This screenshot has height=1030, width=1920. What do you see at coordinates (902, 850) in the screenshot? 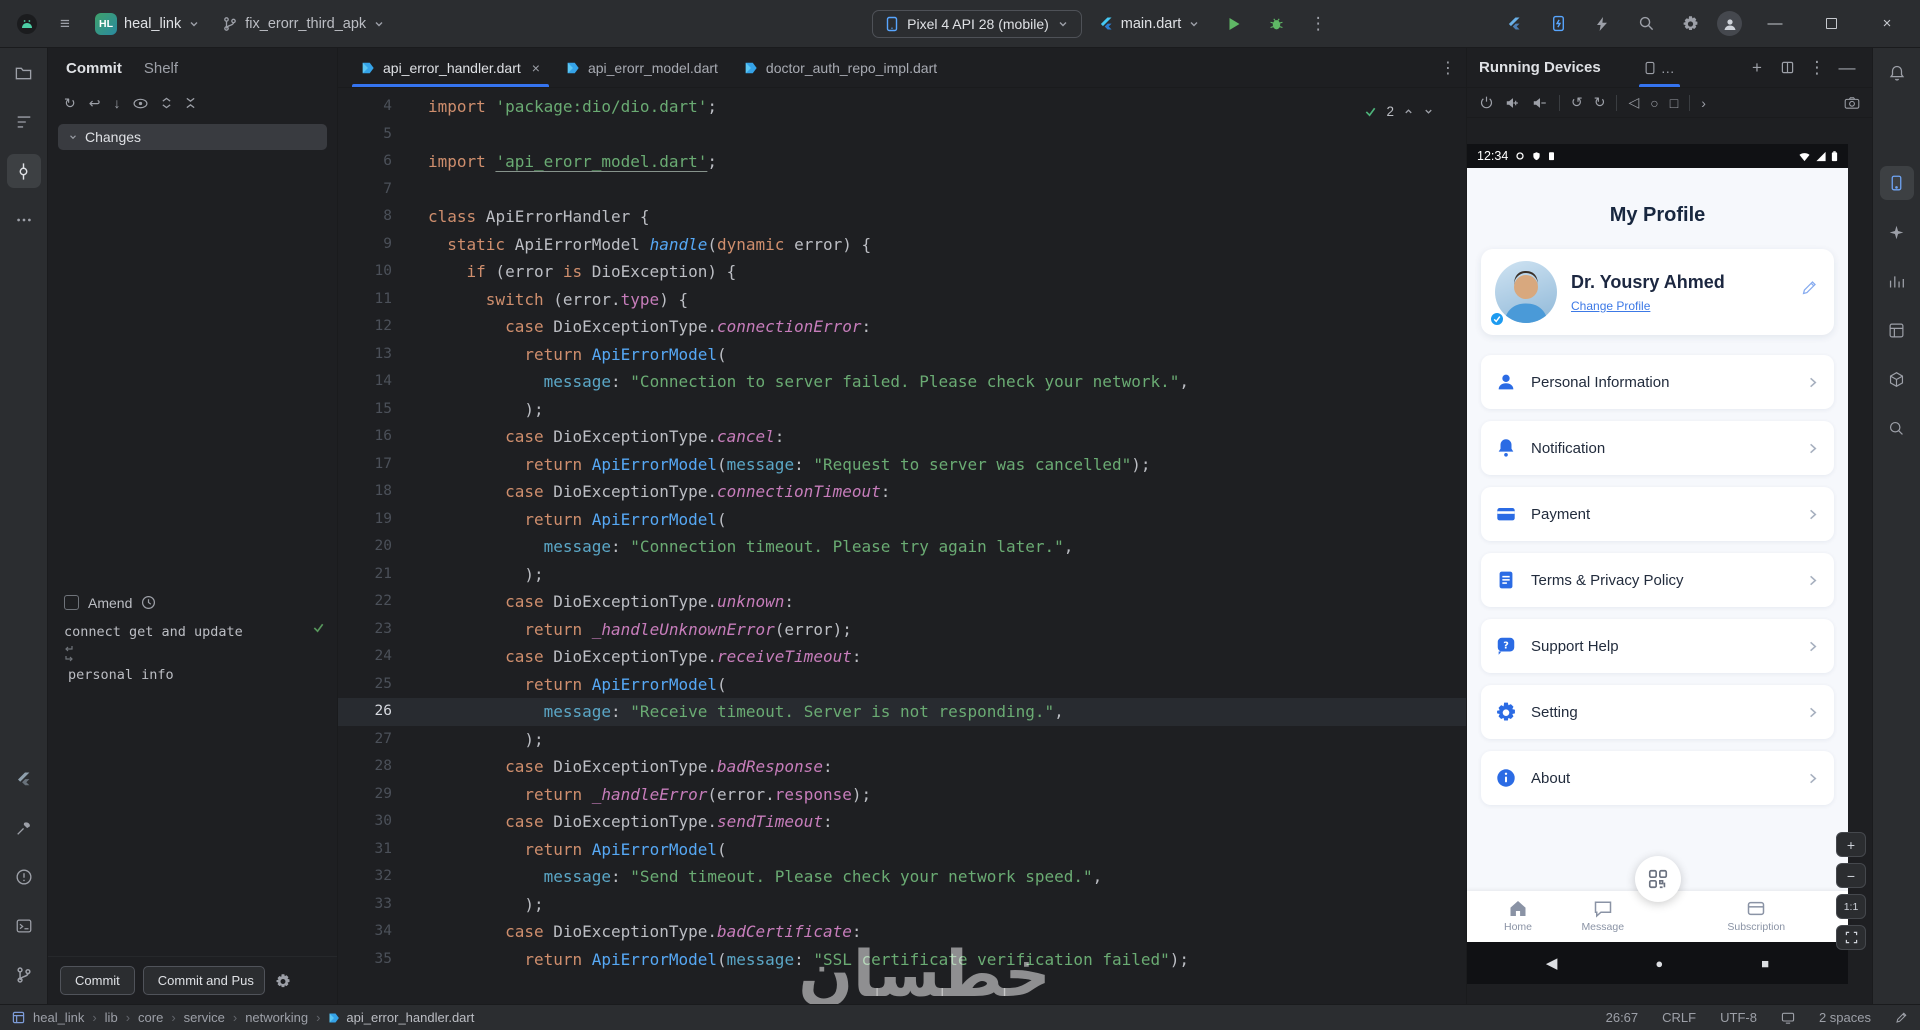
I see `code-line: 31 return ApiErrorModel(` at bounding box center [902, 850].